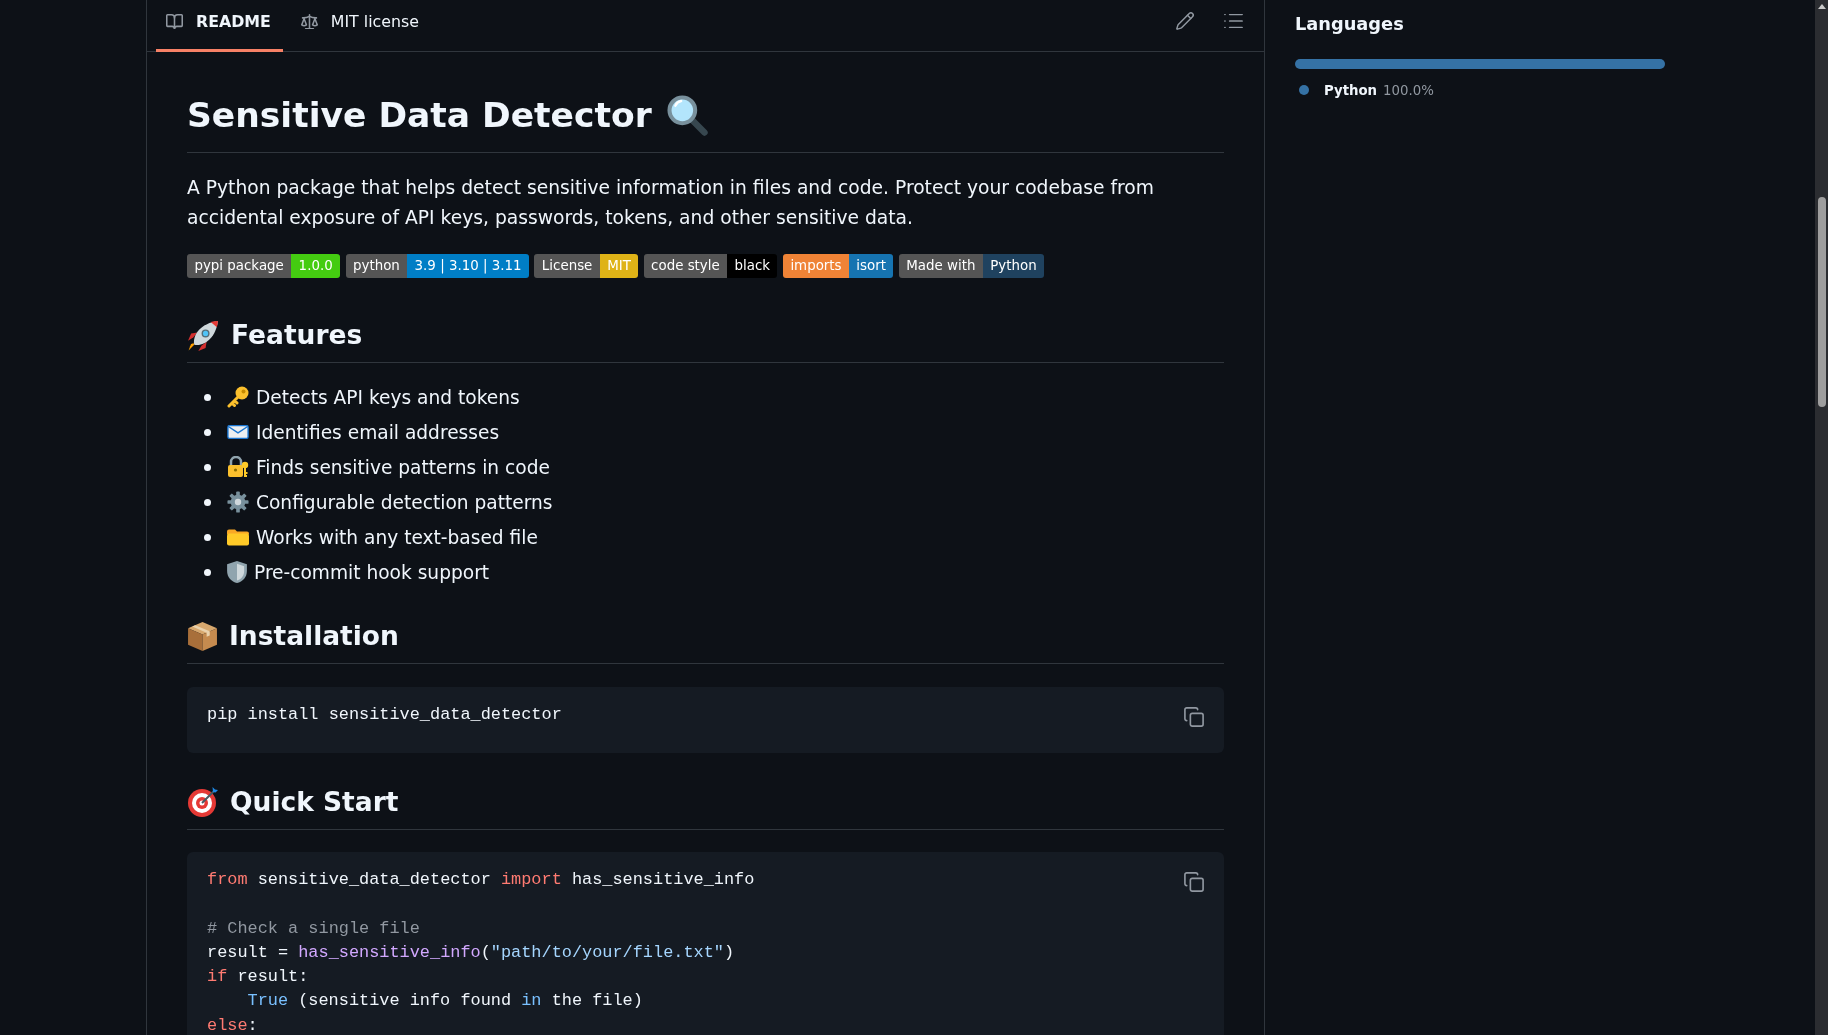 The image size is (1828, 1035). I want to click on copy-button, so click(1194, 882).